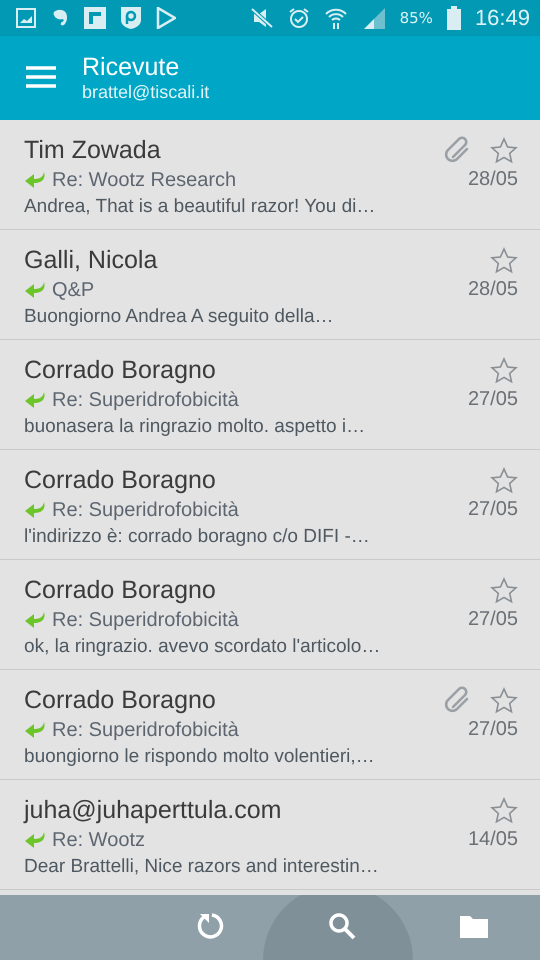 Image resolution: width=540 pixels, height=960 pixels. I want to click on battery-level: 85%, so click(416, 18).